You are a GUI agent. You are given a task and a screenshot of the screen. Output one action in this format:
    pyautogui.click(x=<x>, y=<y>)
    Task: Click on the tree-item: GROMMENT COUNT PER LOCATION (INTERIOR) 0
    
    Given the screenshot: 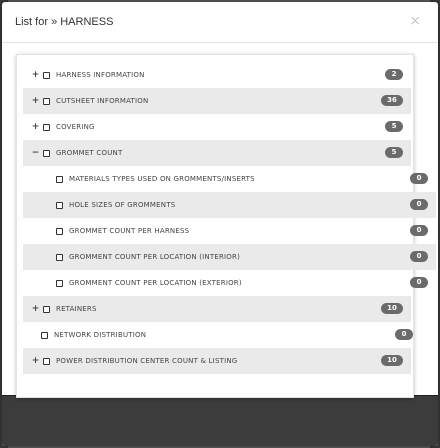 What is the action you would take?
    pyautogui.click(x=229, y=257)
    